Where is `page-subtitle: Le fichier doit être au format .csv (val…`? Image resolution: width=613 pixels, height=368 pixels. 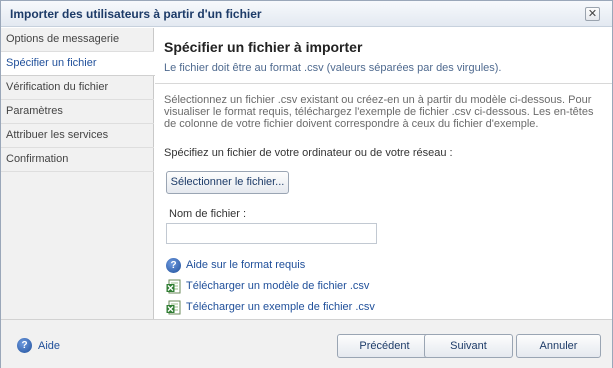 page-subtitle: Le fichier doit être au format .csv (val… is located at coordinates (333, 68).